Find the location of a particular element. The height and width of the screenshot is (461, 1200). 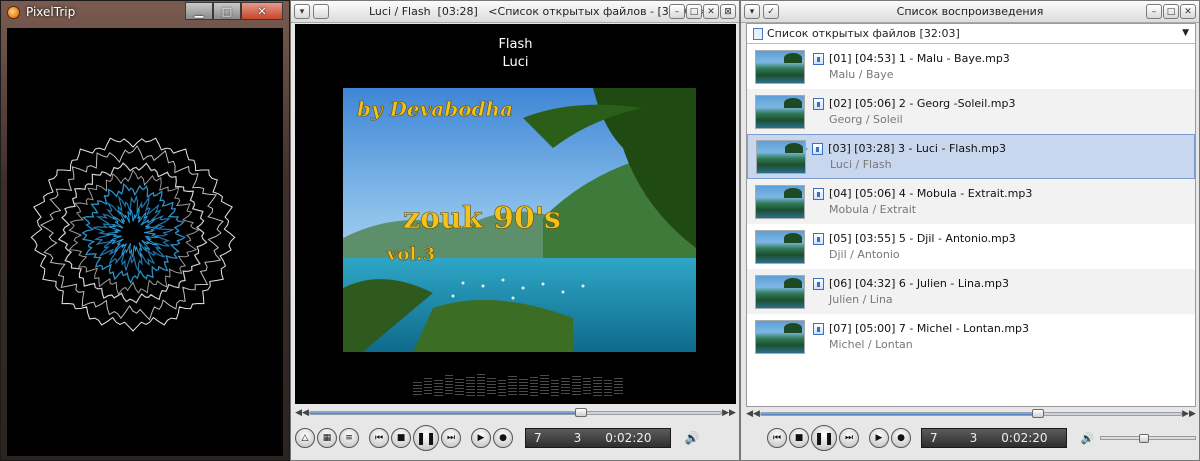

playlist-titlebar: ▾ ✓ Список воспроизведения – □ ✕ is located at coordinates (970, 12).